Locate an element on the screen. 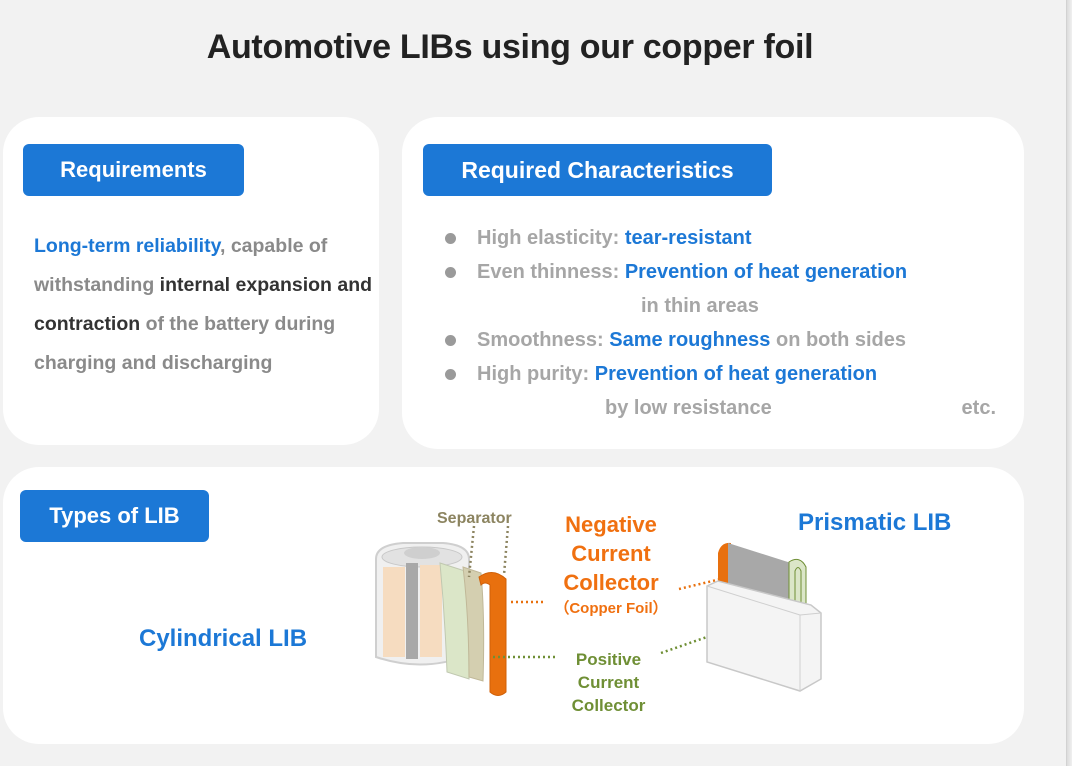 This screenshot has width=1072, height=766. characteristics-heading: Required Characteristics is located at coordinates (597, 170).